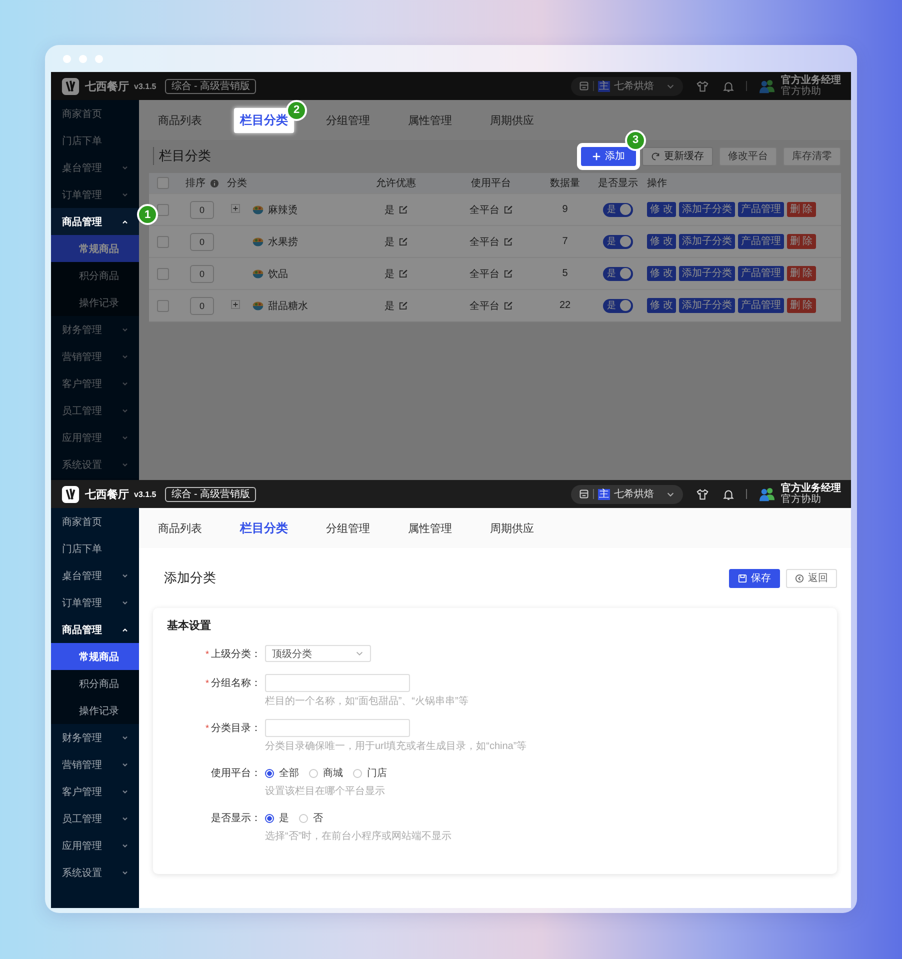 Image resolution: width=902 pixels, height=959 pixels. Describe the element at coordinates (311, 818) in the screenshot. I see `radio-option: 否` at that location.